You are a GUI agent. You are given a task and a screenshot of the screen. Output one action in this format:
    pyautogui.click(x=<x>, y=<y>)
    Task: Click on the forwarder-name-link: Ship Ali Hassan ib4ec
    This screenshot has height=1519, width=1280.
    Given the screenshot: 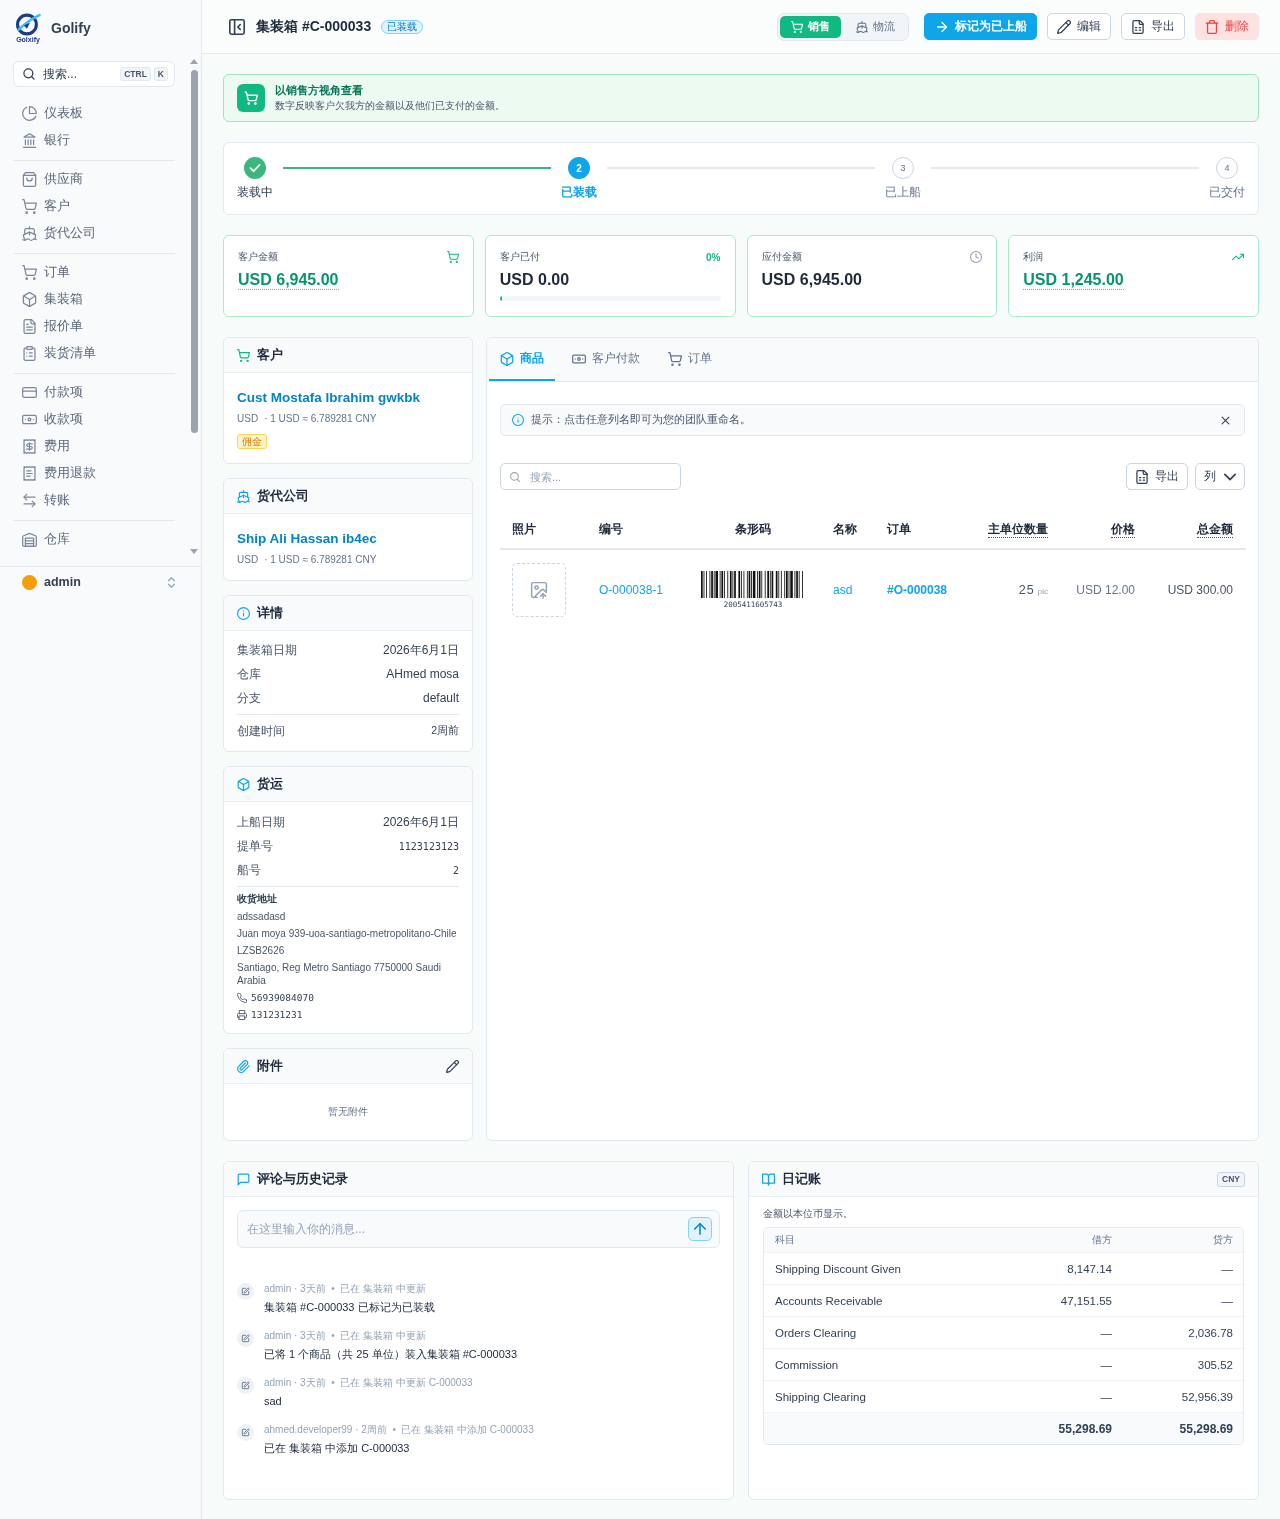 What is the action you would take?
    pyautogui.click(x=348, y=539)
    